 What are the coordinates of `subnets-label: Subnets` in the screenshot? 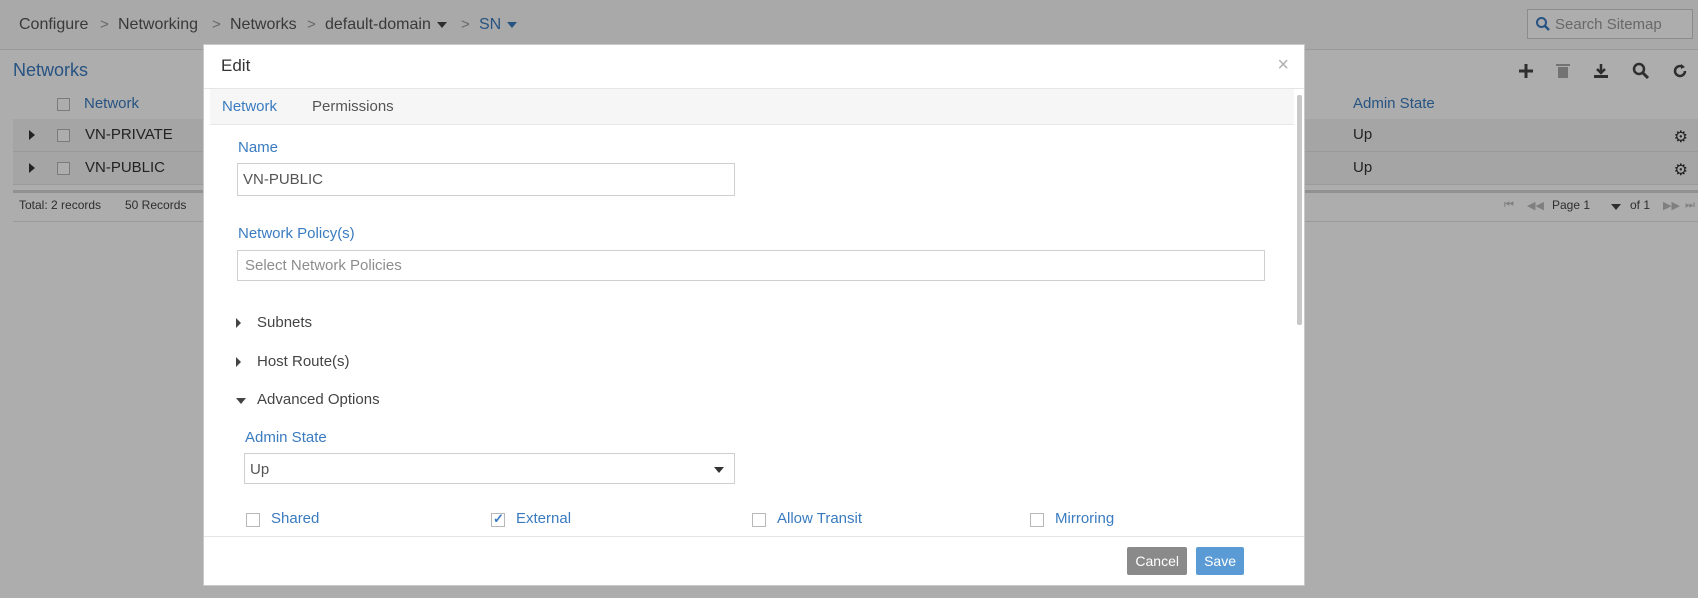 It's located at (285, 322).